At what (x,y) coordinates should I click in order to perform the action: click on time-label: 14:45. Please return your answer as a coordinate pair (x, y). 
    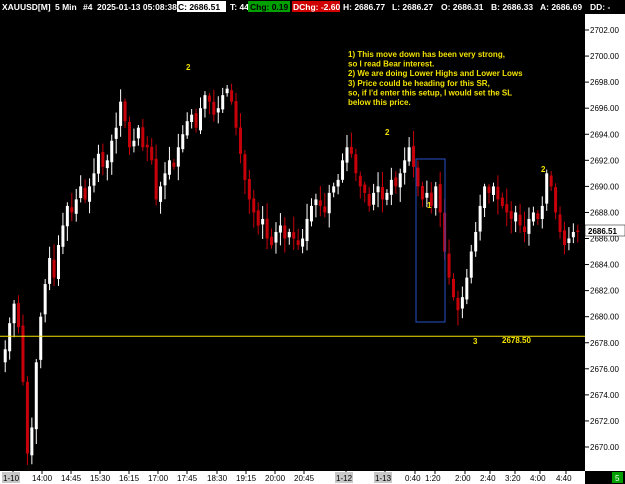
    Looking at the image, I should click on (71, 478).